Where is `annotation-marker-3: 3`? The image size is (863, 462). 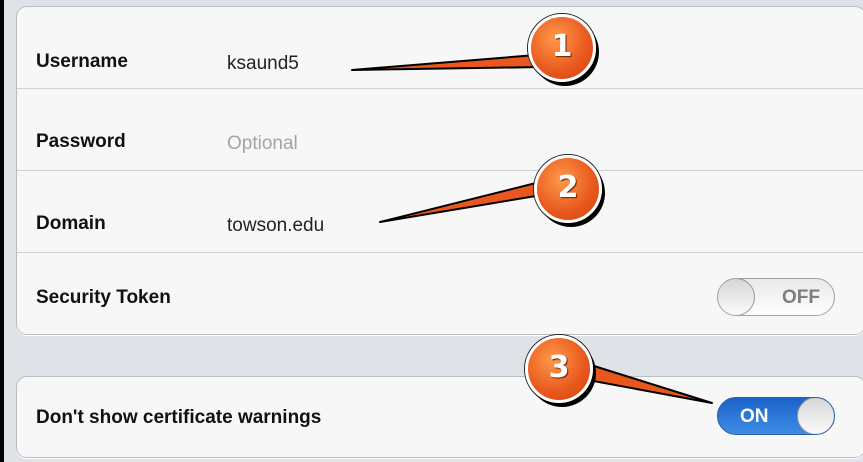 annotation-marker-3: 3 is located at coordinates (559, 369).